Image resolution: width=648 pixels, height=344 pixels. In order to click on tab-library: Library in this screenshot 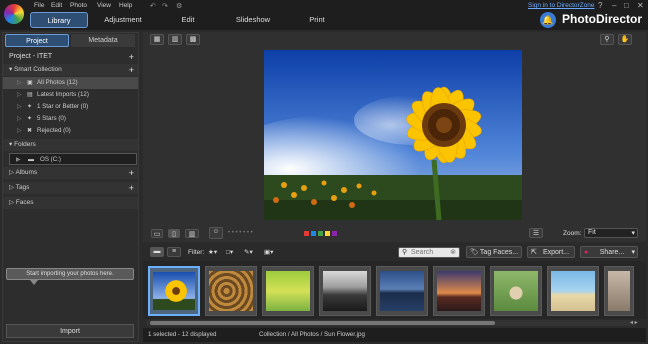, I will do `click(59, 20)`.